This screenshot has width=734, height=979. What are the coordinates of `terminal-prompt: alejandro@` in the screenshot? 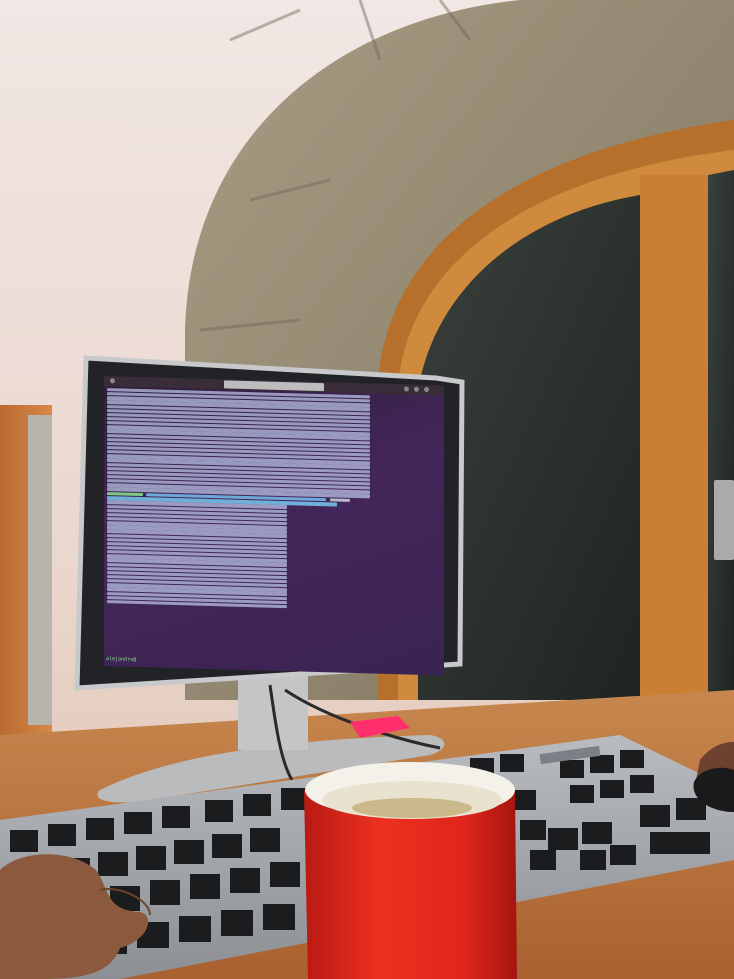 It's located at (121, 659).